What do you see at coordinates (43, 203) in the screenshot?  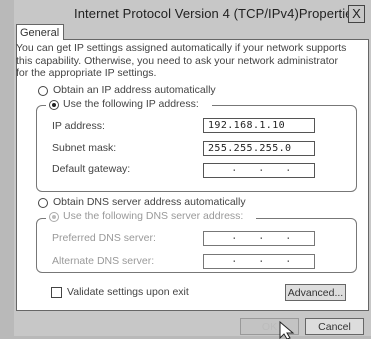 I see `obtain-dns-auto-radio` at bounding box center [43, 203].